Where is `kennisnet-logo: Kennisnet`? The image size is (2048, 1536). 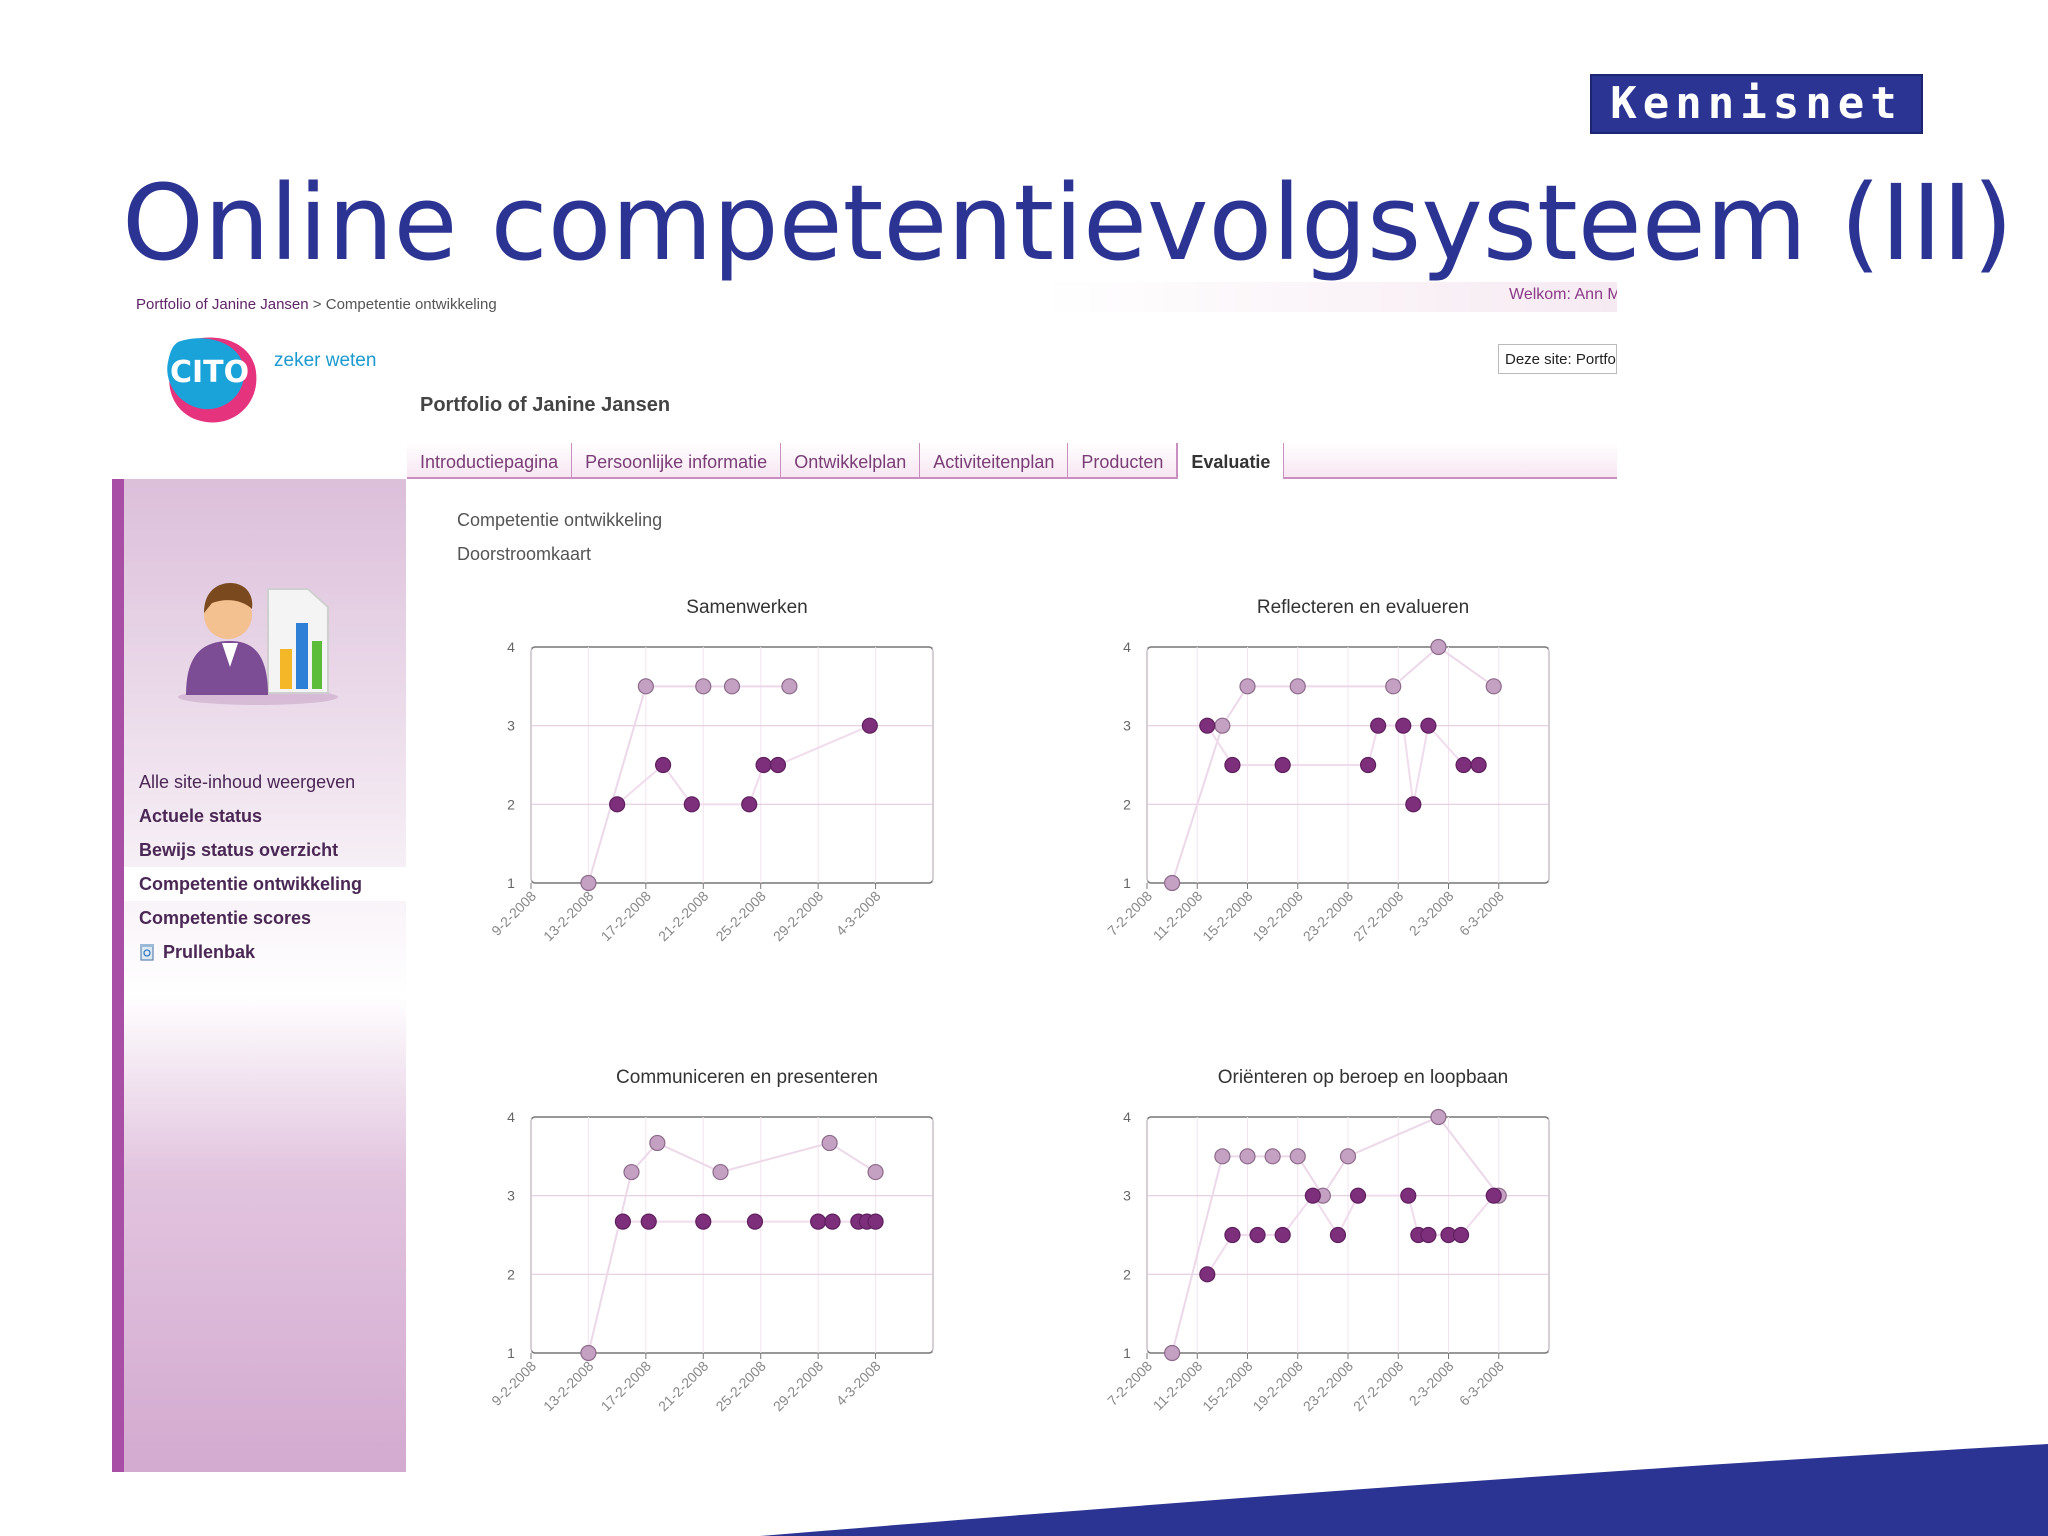 kennisnet-logo: Kennisnet is located at coordinates (1756, 104).